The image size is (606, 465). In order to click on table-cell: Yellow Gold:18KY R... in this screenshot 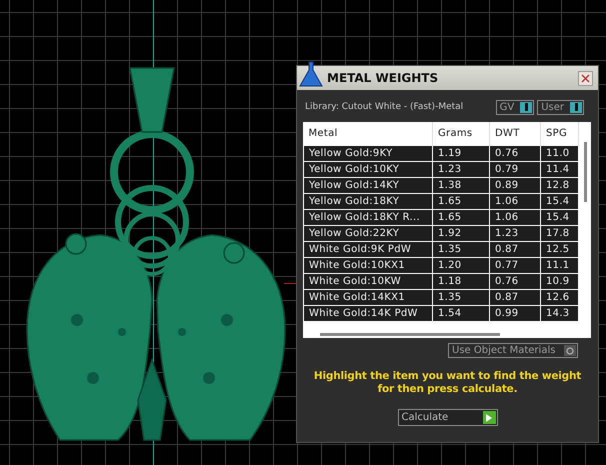, I will do `click(368, 218)`.